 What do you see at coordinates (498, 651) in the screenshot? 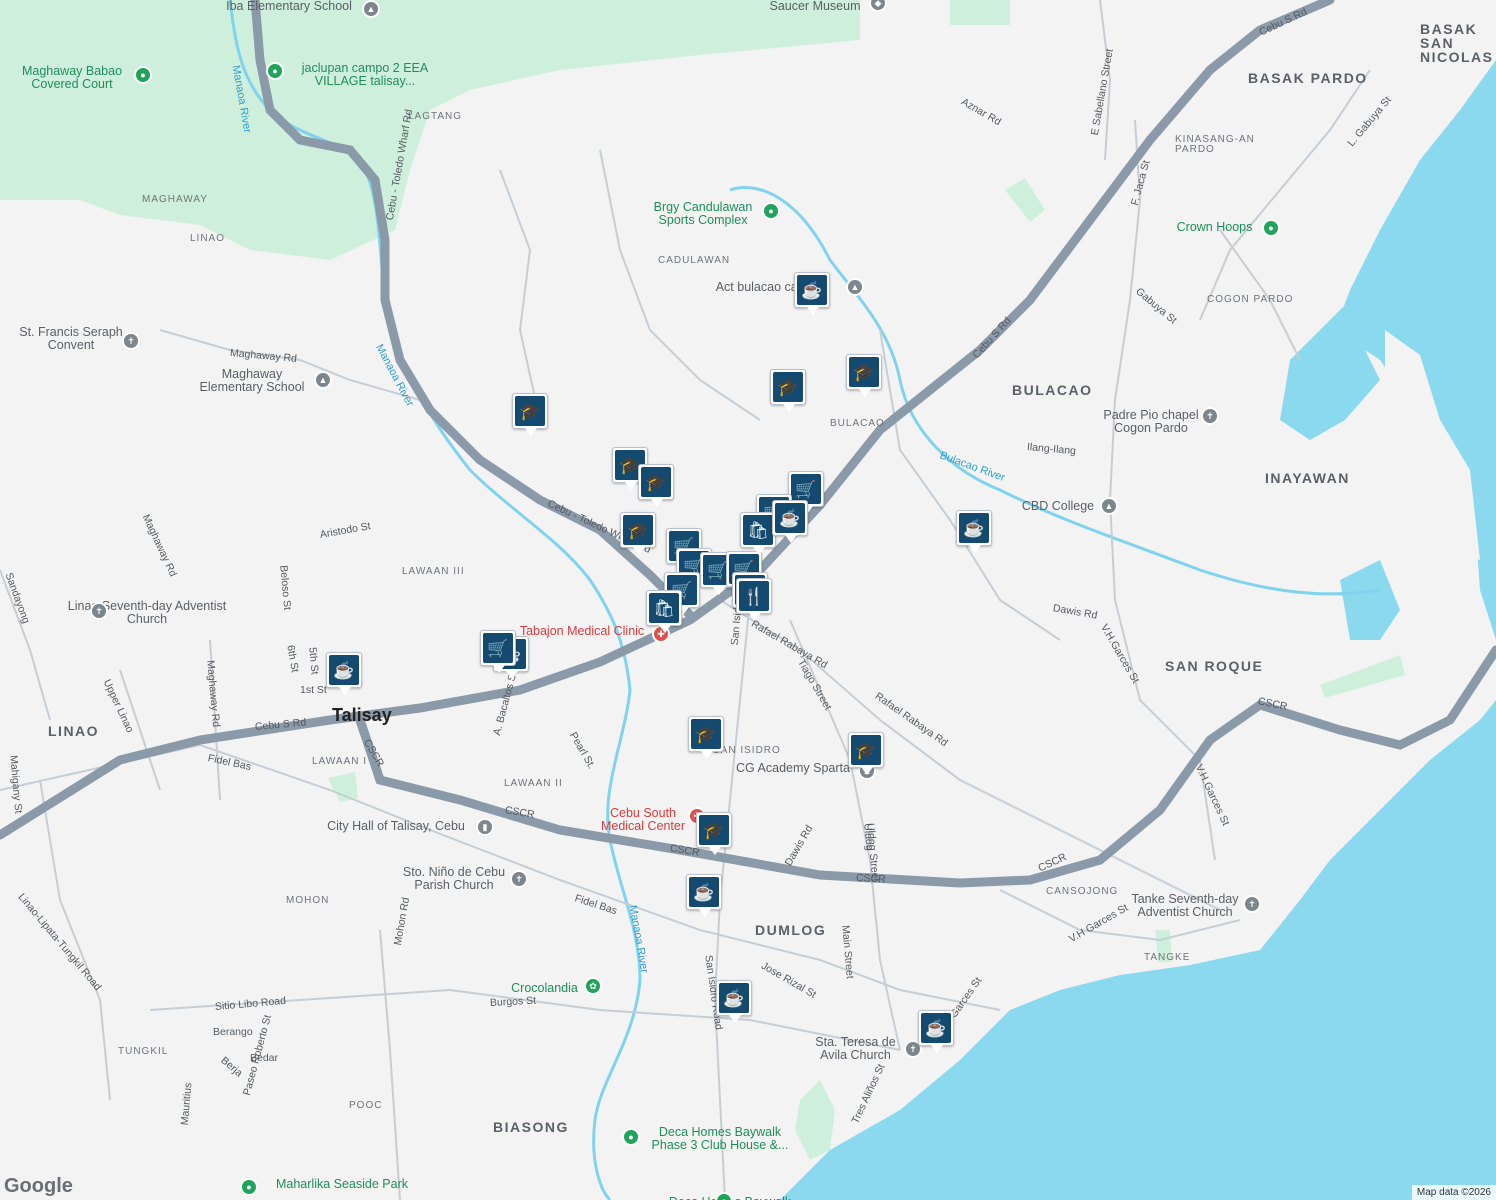
I see `cart-marker: 🛒` at bounding box center [498, 651].